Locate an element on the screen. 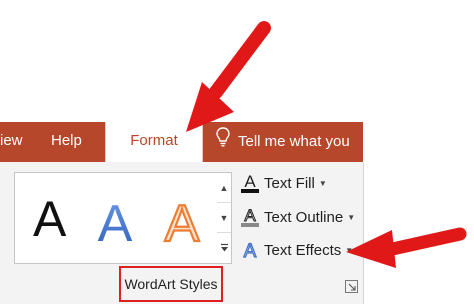 Image resolution: width=474 pixels, height=304 pixels. wordart-letter-blue: A is located at coordinates (115, 222).